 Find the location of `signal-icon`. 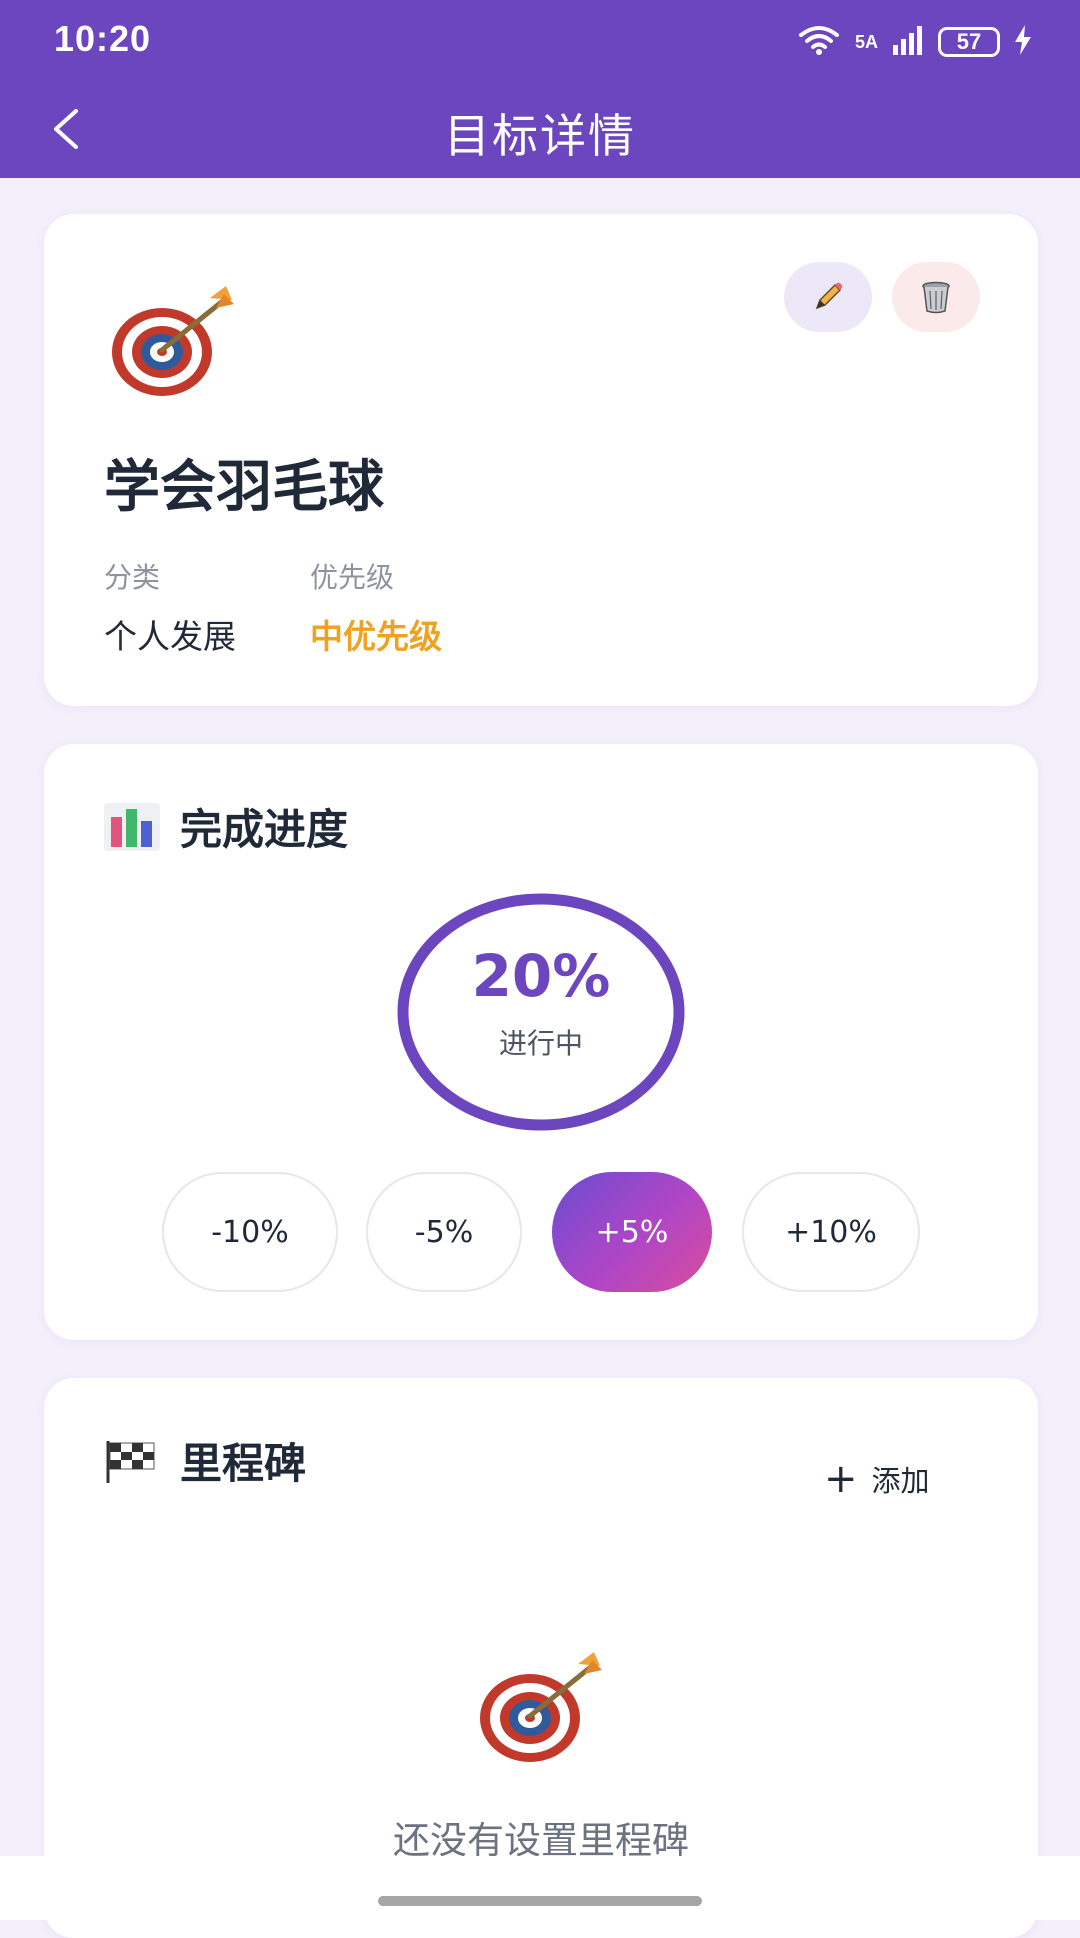

signal-icon is located at coordinates (908, 42).